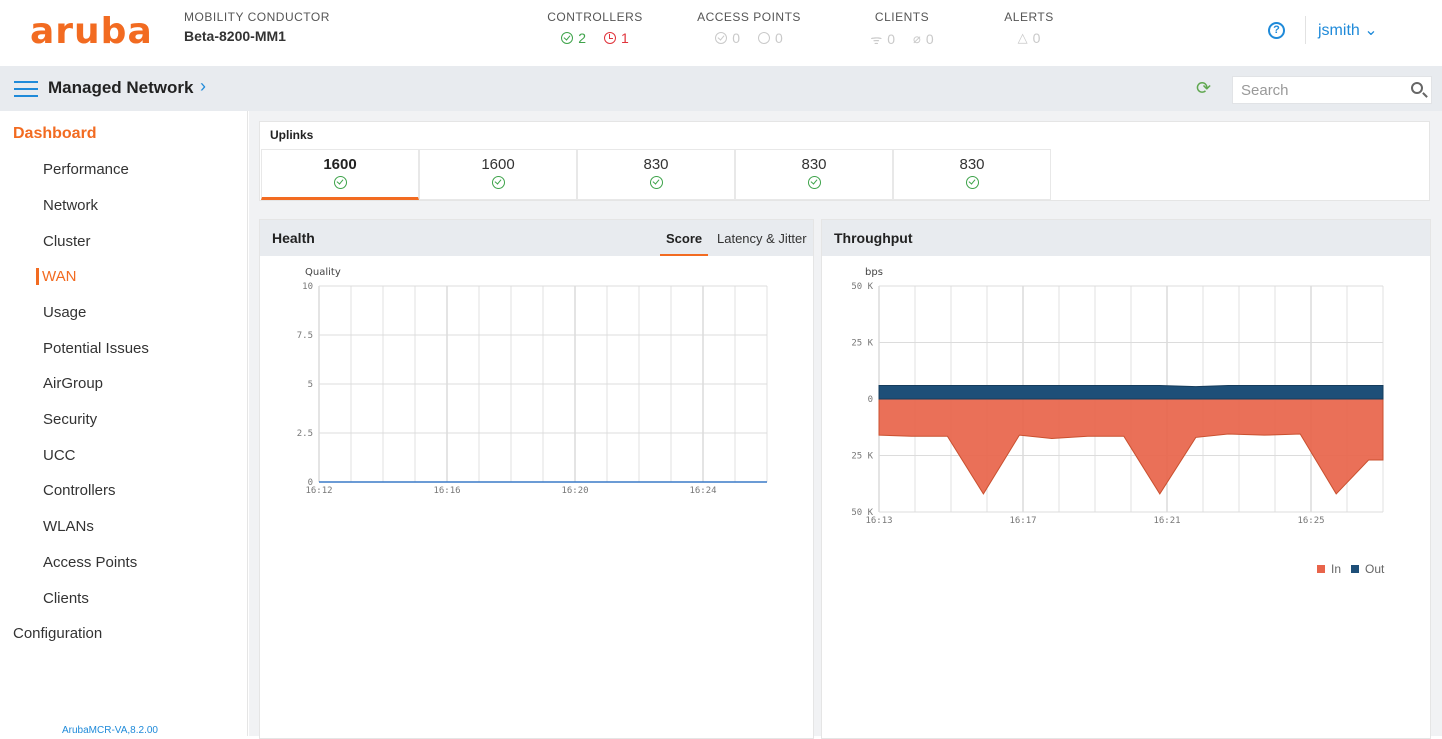 This screenshot has width=1442, height=739. What do you see at coordinates (66, 598) in the screenshot?
I see `sidebar-item-clients: Clients` at bounding box center [66, 598].